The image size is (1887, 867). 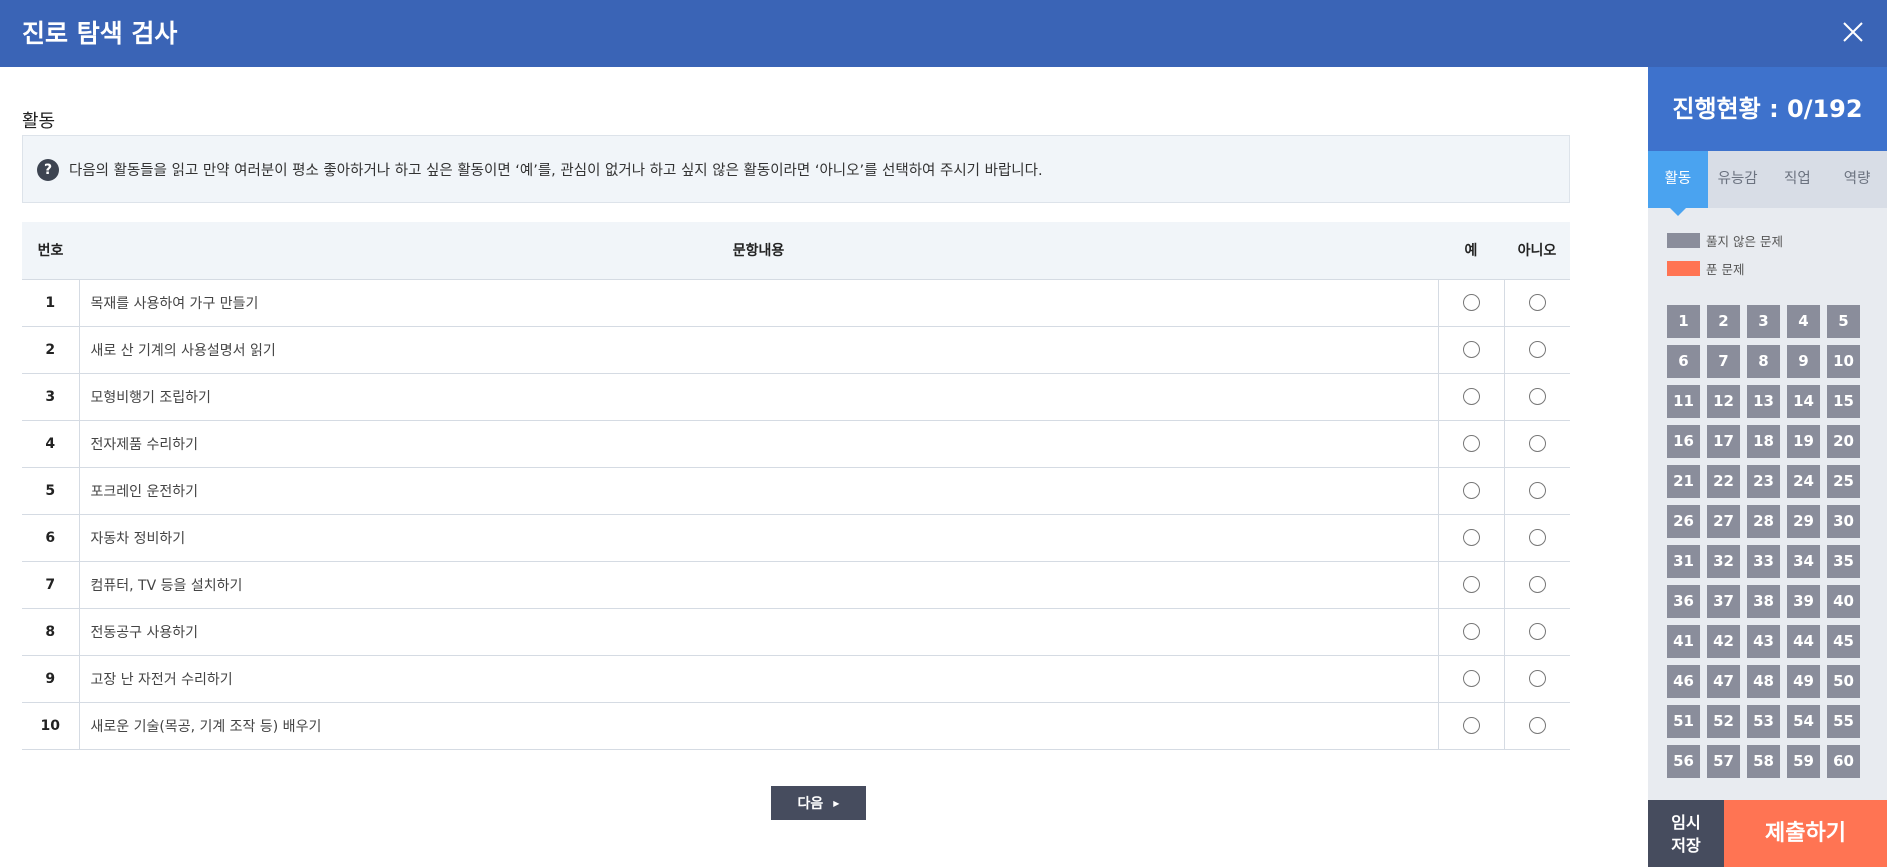 What do you see at coordinates (1723, 601) in the screenshot?
I see `question-number-button: 37` at bounding box center [1723, 601].